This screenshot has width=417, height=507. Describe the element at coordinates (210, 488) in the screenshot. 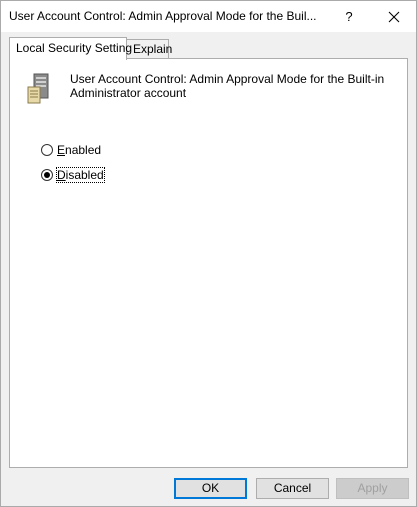

I see `ok-button: OK` at that location.